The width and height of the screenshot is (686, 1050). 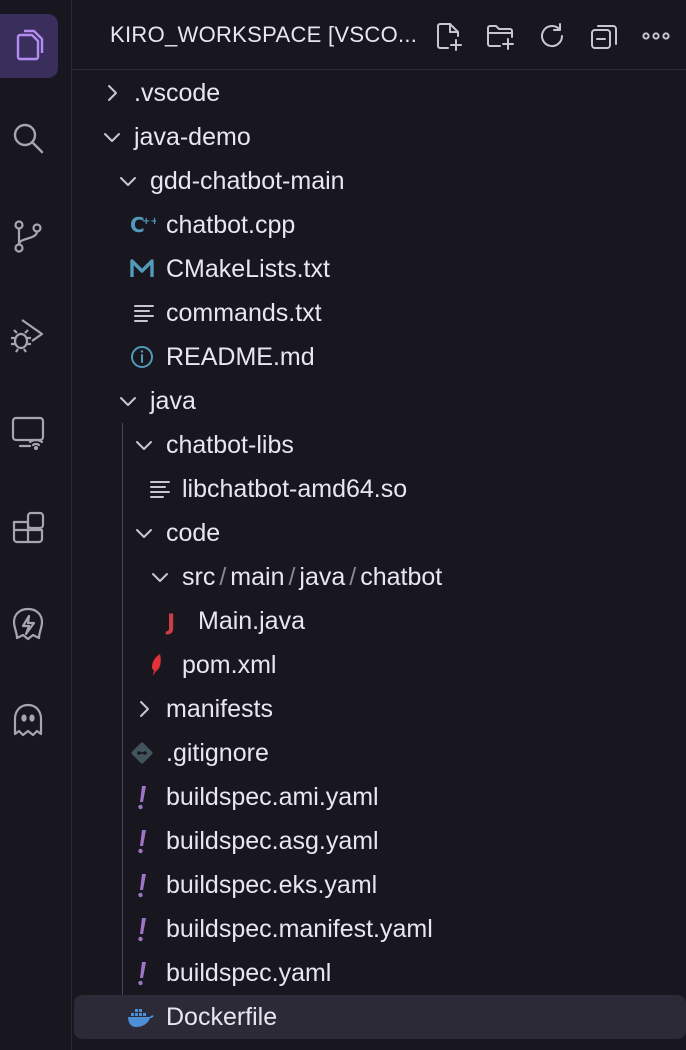 I want to click on tree-file-buildspec-asg: buildspec.asg.yaml, so click(x=379, y=841).